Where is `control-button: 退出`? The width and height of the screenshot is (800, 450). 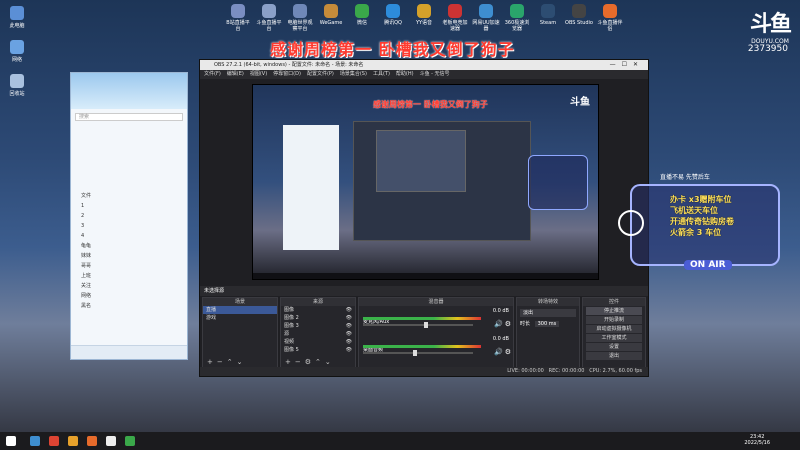 control-button: 退出 is located at coordinates (614, 356).